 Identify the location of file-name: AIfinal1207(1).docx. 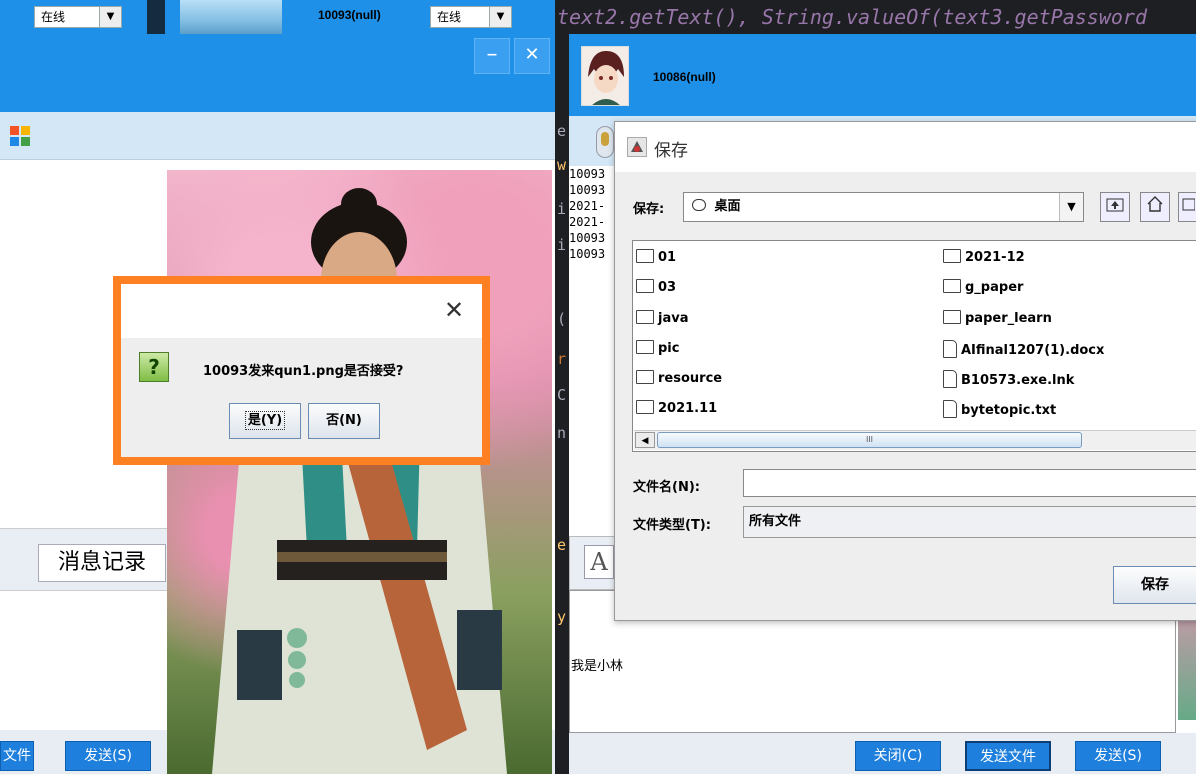
(1033, 350).